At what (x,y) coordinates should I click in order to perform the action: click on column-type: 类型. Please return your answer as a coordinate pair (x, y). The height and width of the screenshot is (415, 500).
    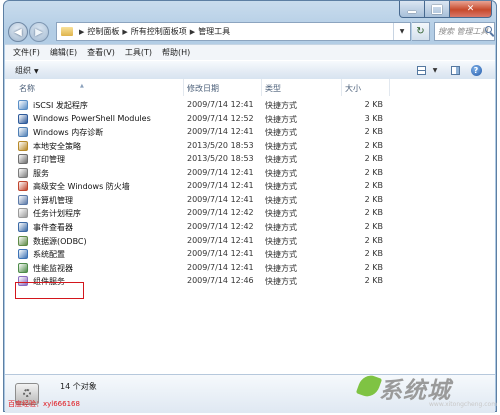
    Looking at the image, I should click on (273, 88).